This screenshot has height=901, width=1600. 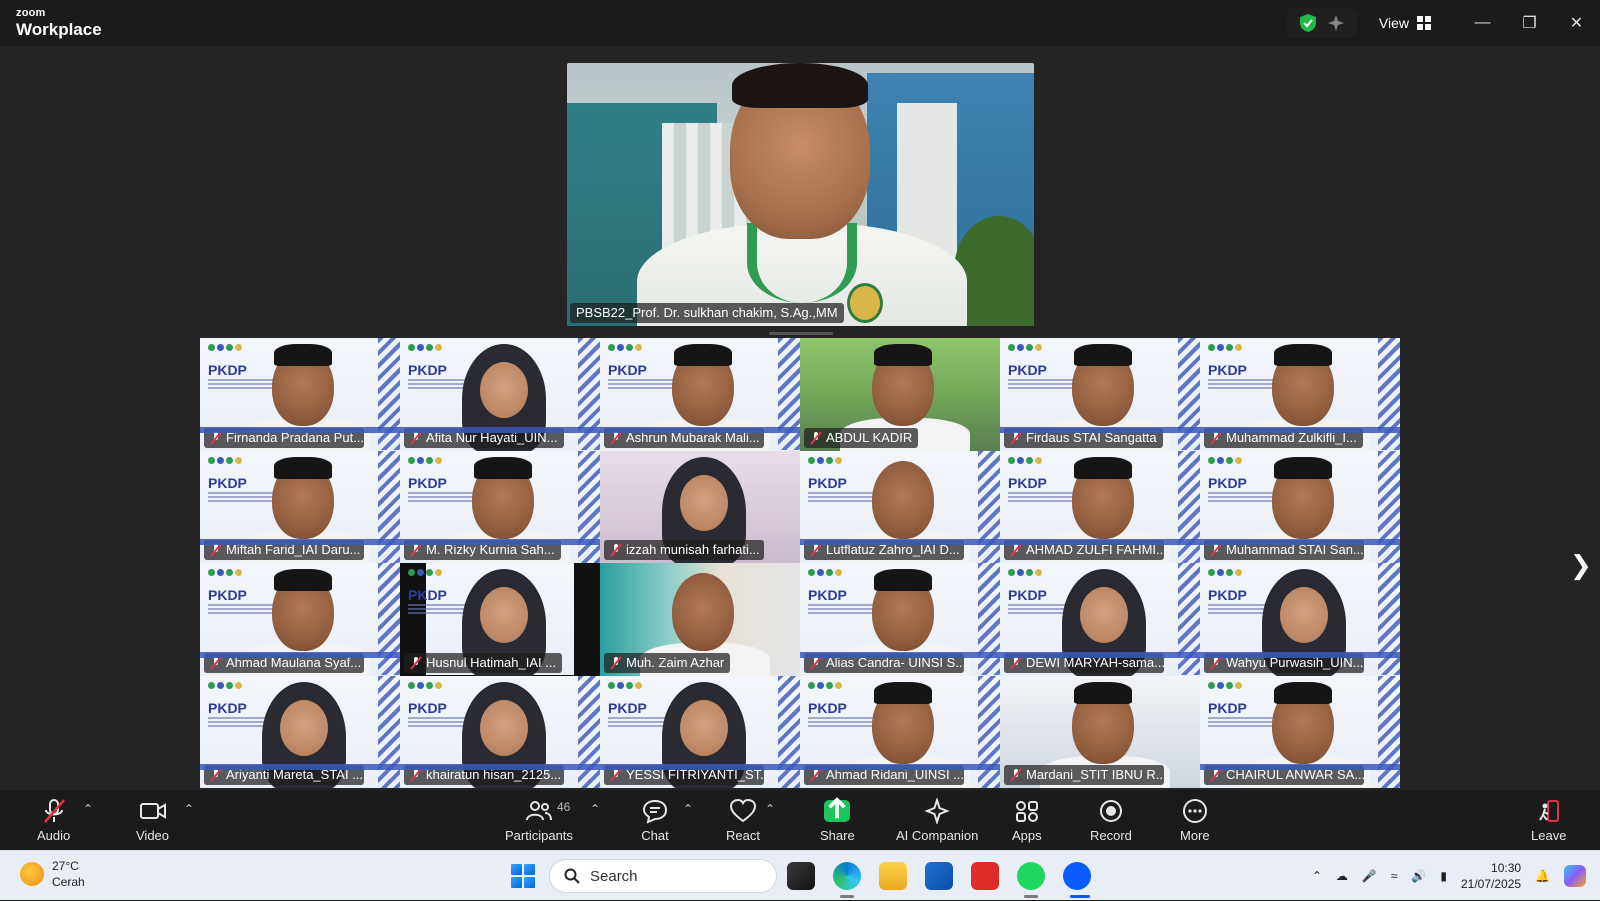 I want to click on chat-button: Chat, so click(x=655, y=820).